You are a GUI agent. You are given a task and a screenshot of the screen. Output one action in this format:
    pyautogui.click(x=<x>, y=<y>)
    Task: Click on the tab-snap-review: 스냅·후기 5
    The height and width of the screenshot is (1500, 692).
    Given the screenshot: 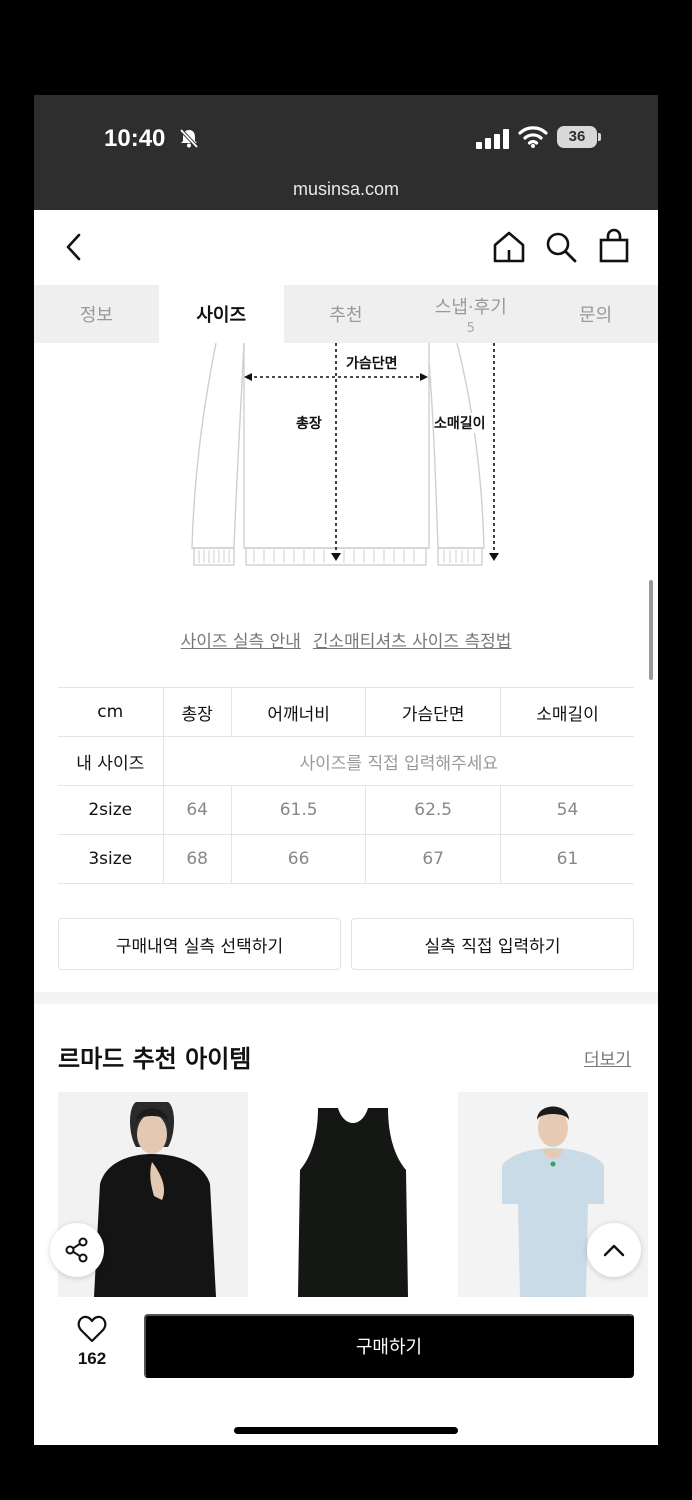 What is the action you would take?
    pyautogui.click(x=470, y=314)
    